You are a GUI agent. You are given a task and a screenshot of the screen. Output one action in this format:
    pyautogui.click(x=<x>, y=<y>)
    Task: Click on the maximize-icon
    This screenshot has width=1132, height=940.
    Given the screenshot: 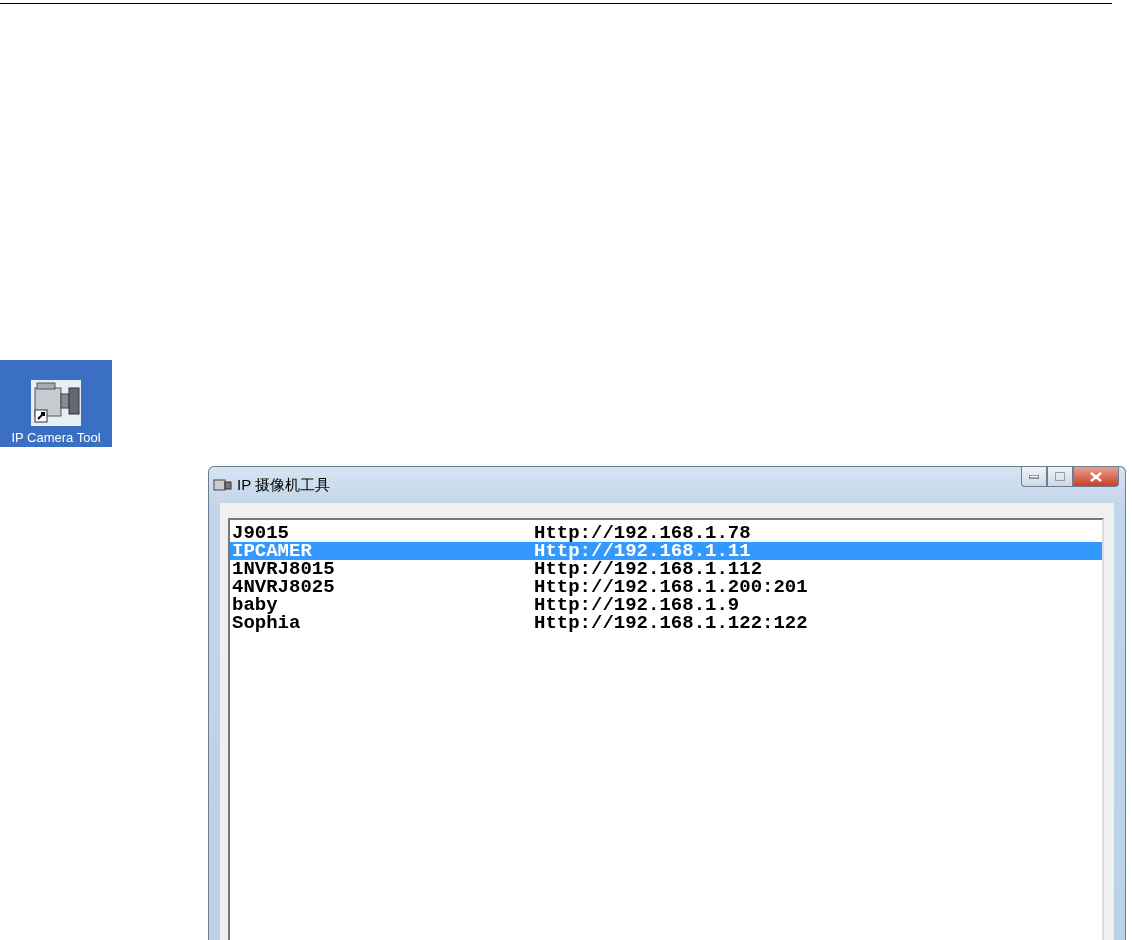 What is the action you would take?
    pyautogui.click(x=1060, y=476)
    